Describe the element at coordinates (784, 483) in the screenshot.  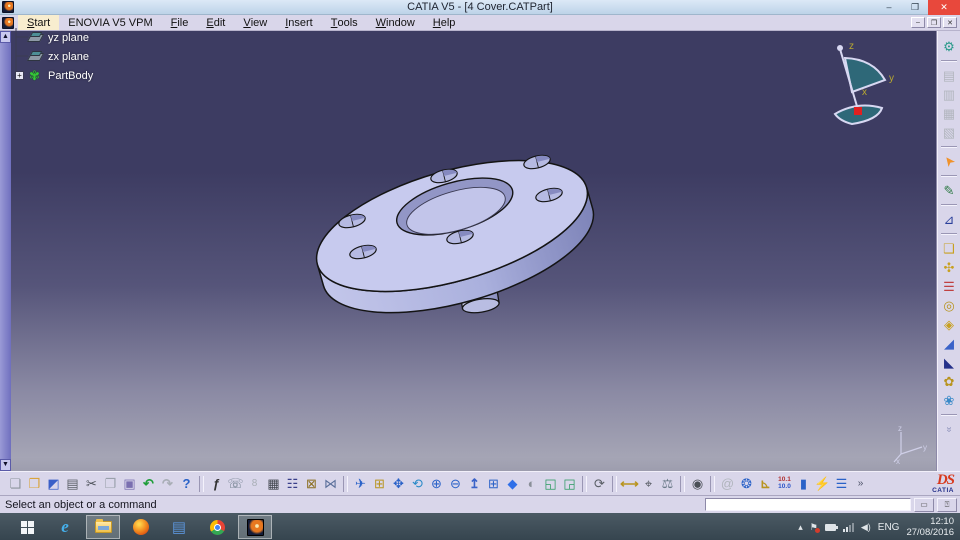
I see `scale-ratio-icon: 10.1 10.0` at that location.